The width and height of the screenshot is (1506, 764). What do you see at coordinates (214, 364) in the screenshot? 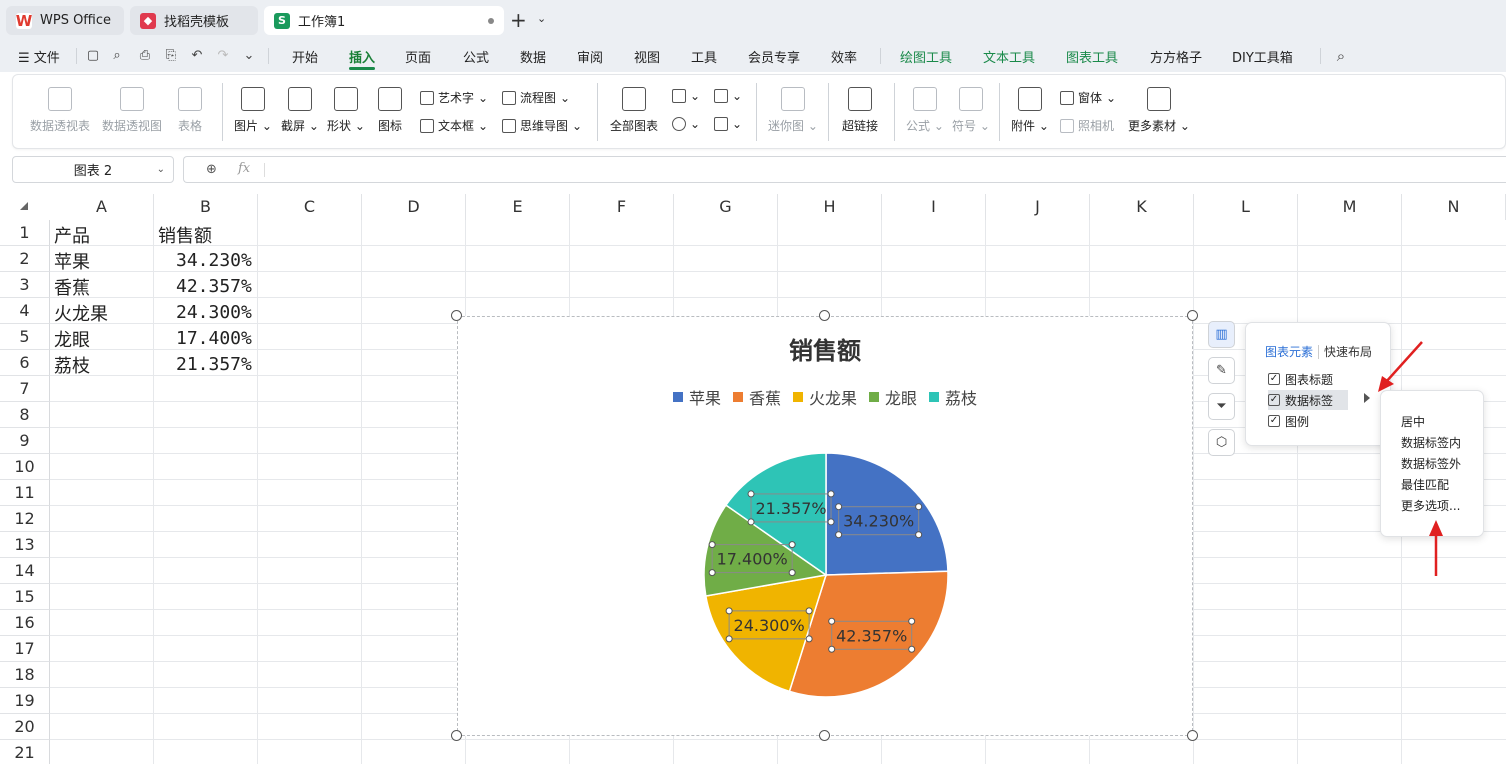
I see `cell-b6: 21.357%` at bounding box center [214, 364].